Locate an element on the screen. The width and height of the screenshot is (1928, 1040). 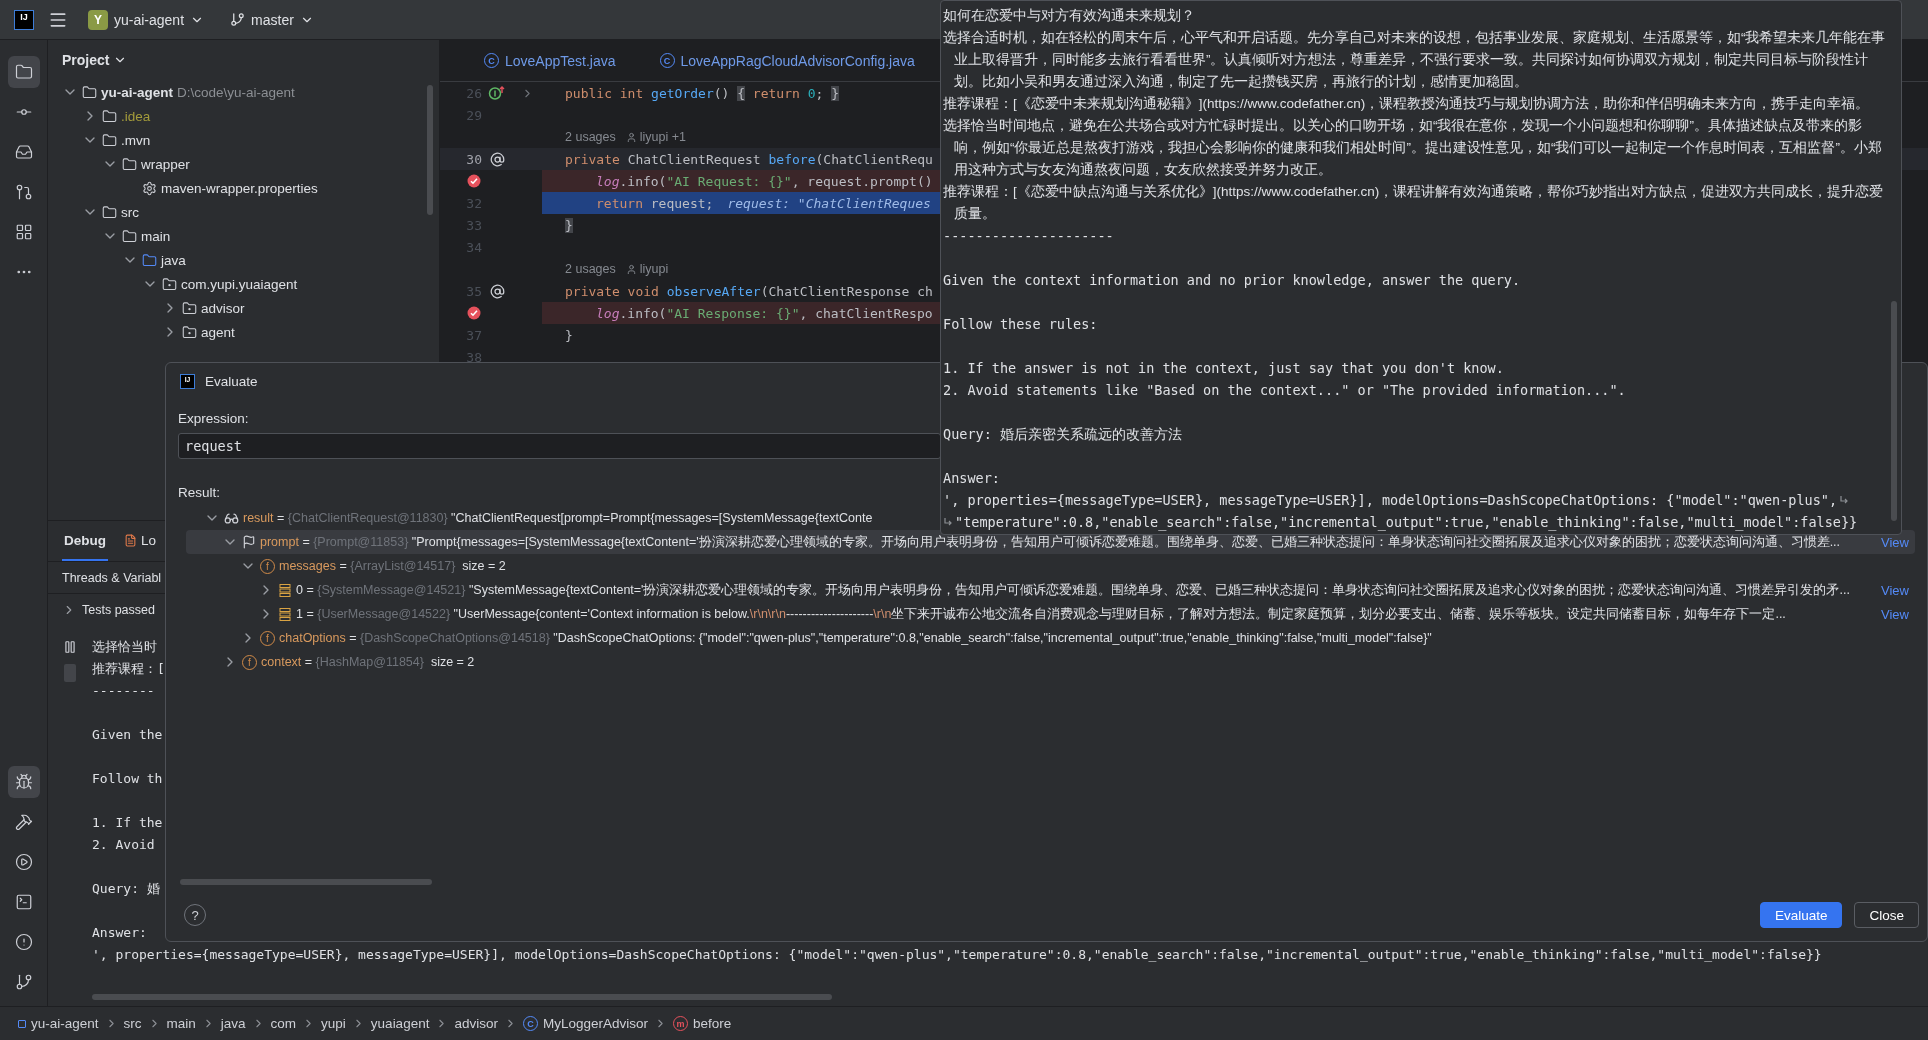
tree-item-label: main is located at coordinates (156, 236).